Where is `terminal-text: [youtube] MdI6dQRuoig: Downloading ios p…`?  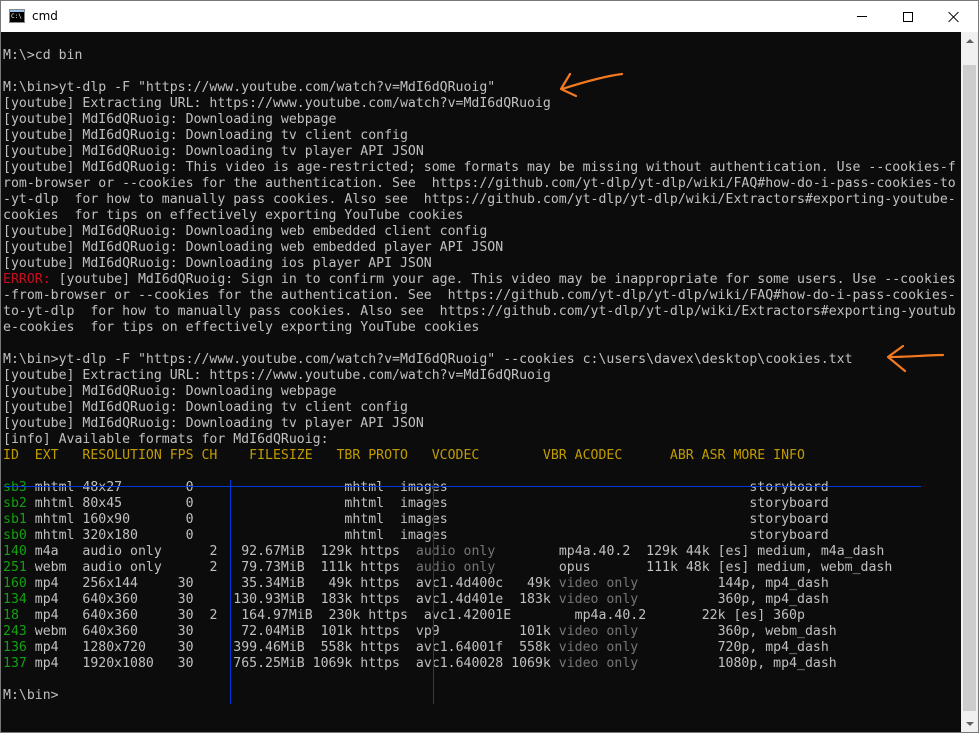
terminal-text: [youtube] MdI6dQRuoig: Downloading ios p… is located at coordinates (217, 263).